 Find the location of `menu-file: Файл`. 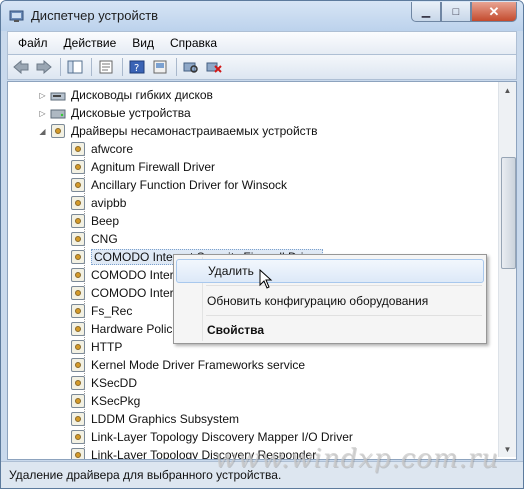

menu-file: Файл is located at coordinates (33, 43).